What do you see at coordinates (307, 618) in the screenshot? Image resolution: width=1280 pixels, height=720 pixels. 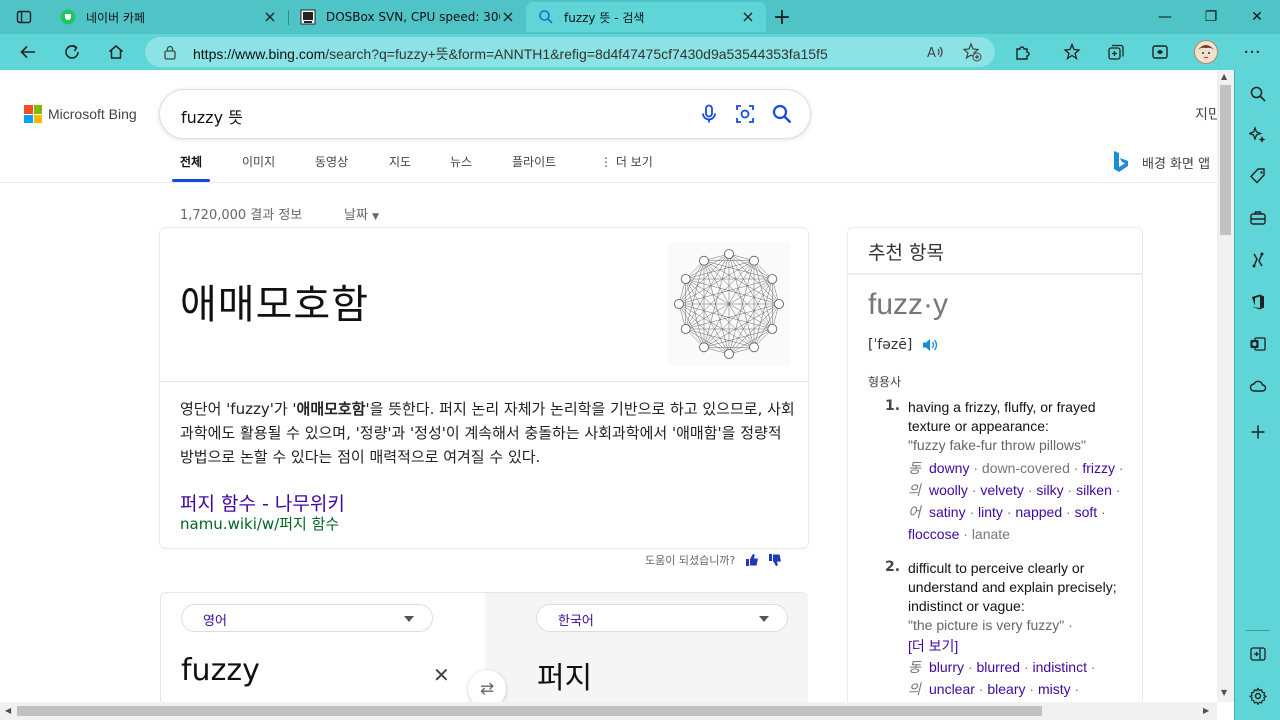 I see `source-language-select: 영어` at bounding box center [307, 618].